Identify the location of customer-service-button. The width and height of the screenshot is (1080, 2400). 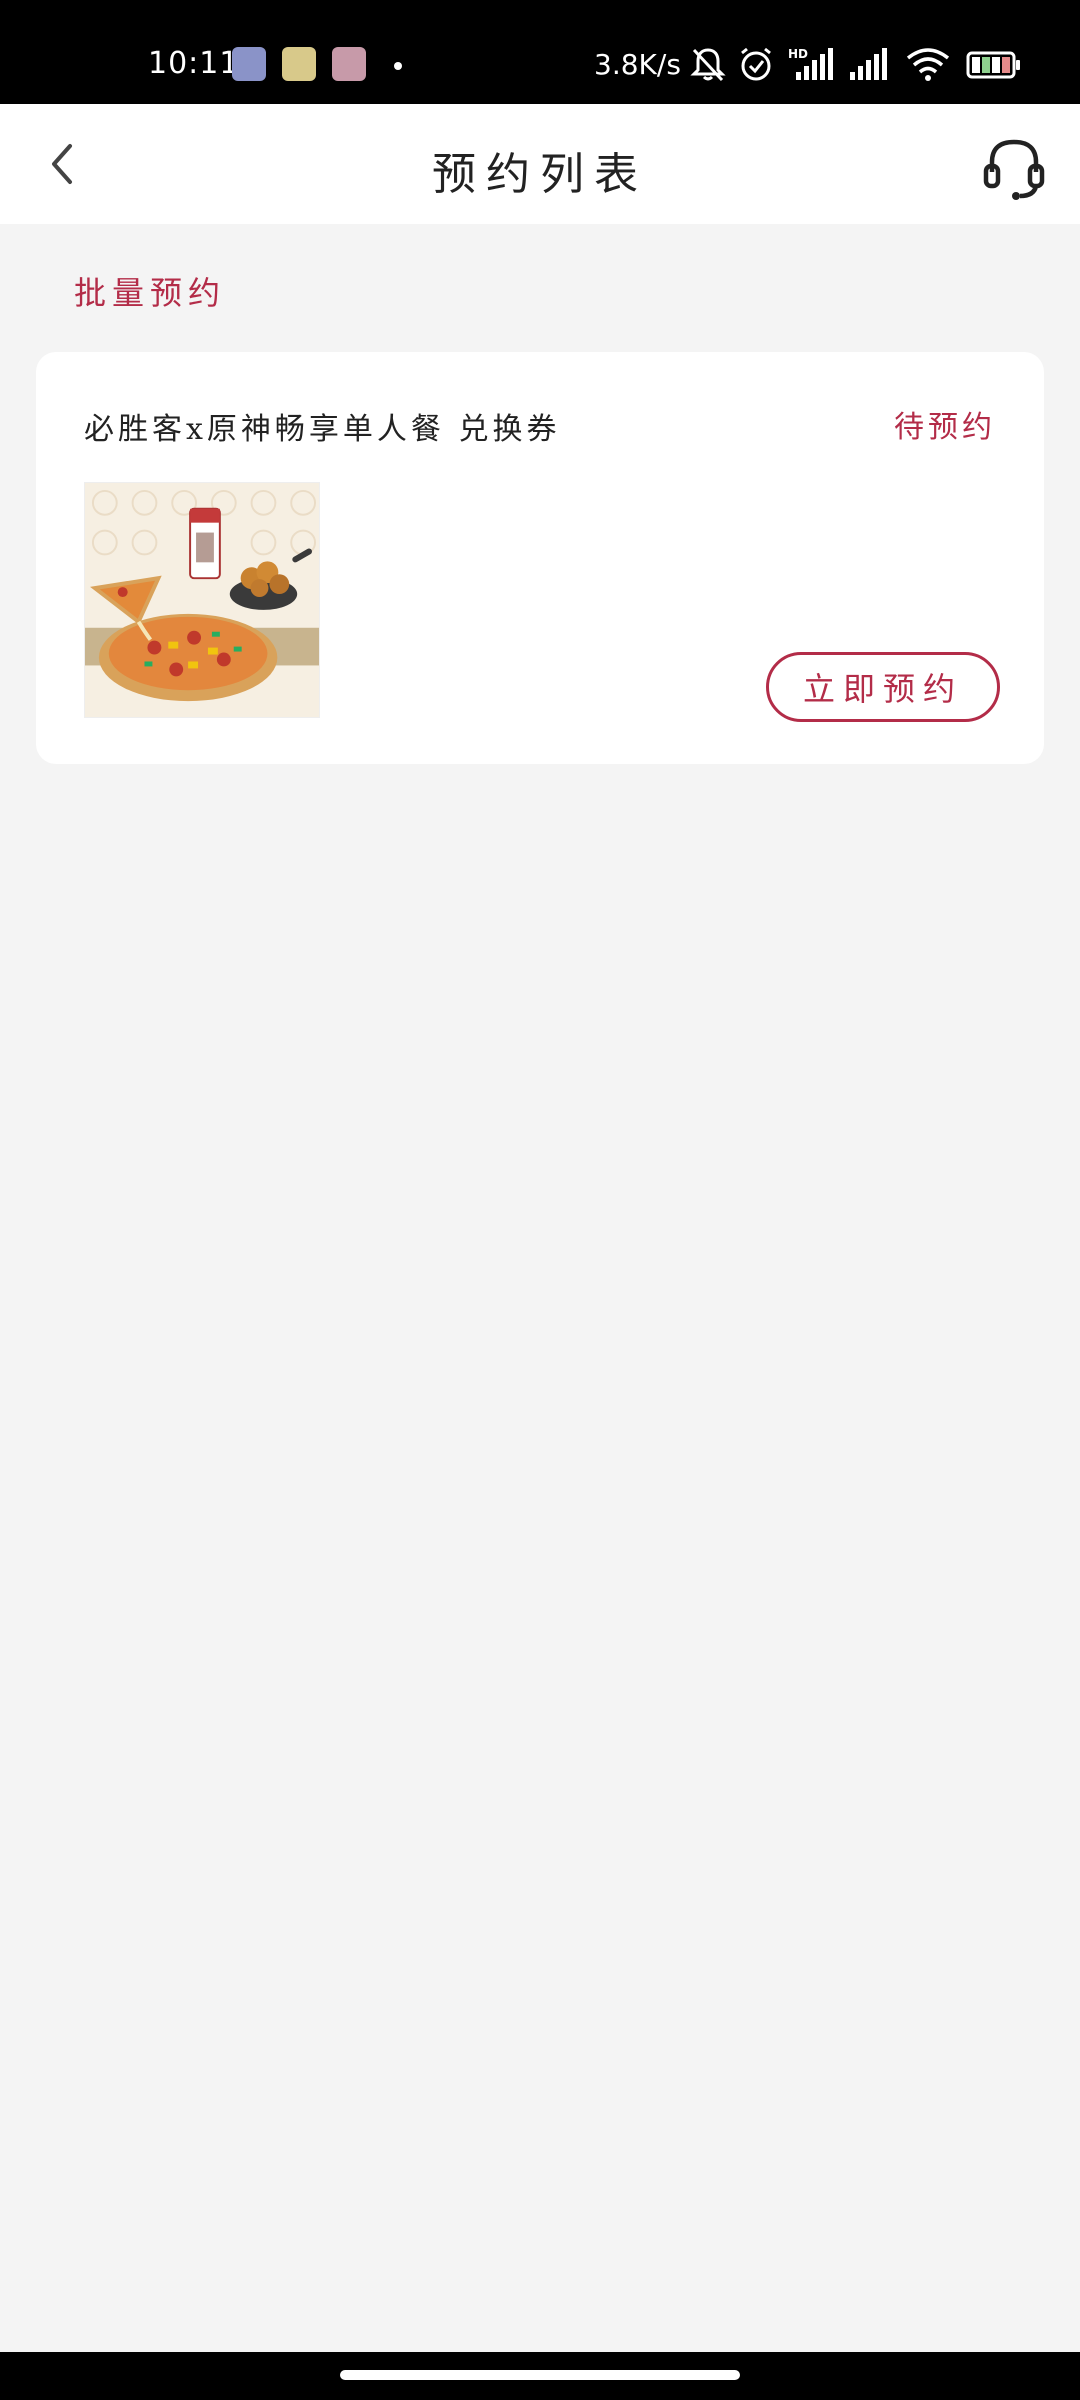
(1014, 168).